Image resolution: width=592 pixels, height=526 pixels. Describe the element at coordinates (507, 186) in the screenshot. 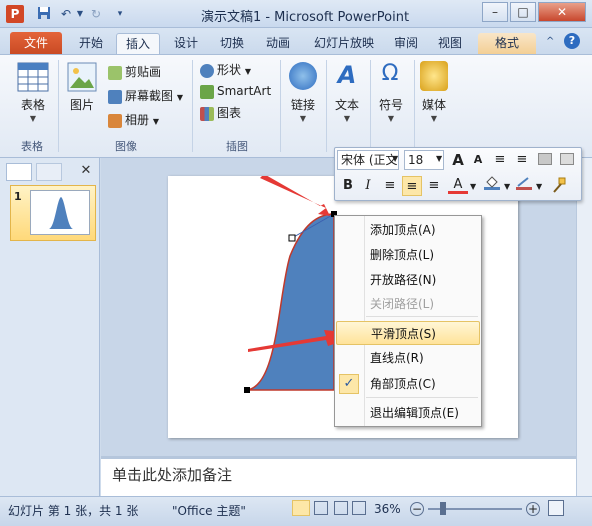

I see `shape-fill-dropdown-icon: ▼` at that location.